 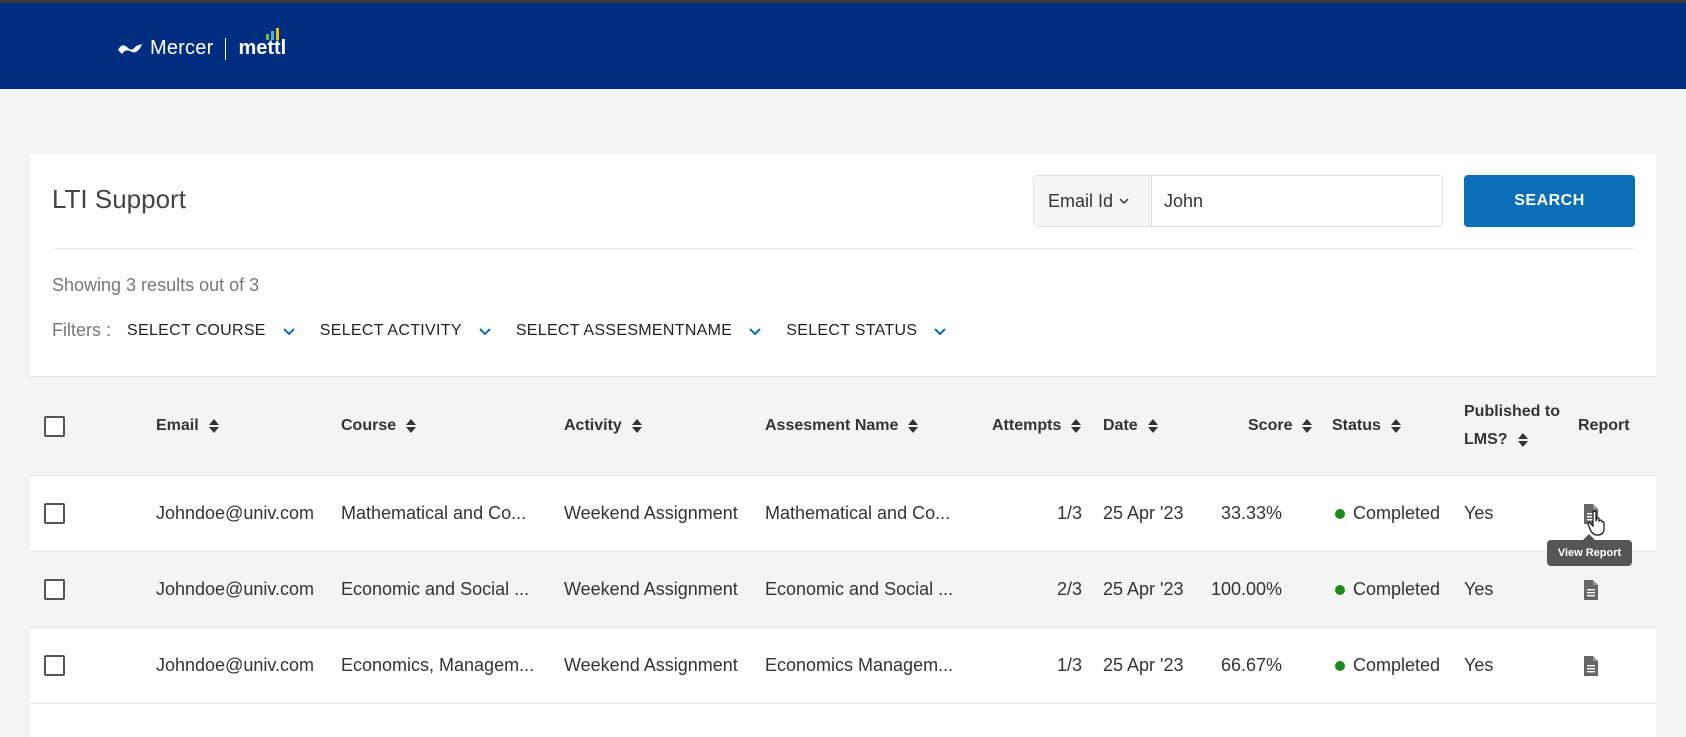 What do you see at coordinates (177, 425) in the screenshot?
I see `column-header-email-label: Email` at bounding box center [177, 425].